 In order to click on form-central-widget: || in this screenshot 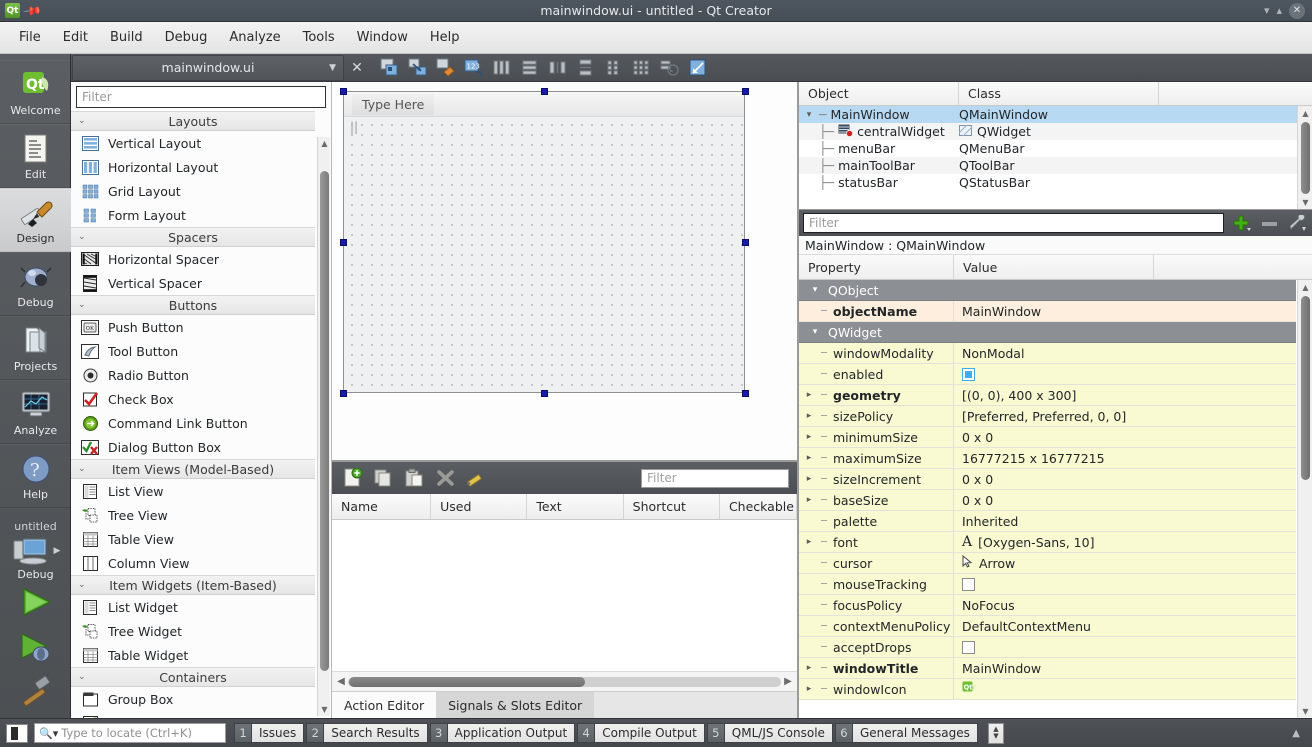, I will do `click(544, 254)`.